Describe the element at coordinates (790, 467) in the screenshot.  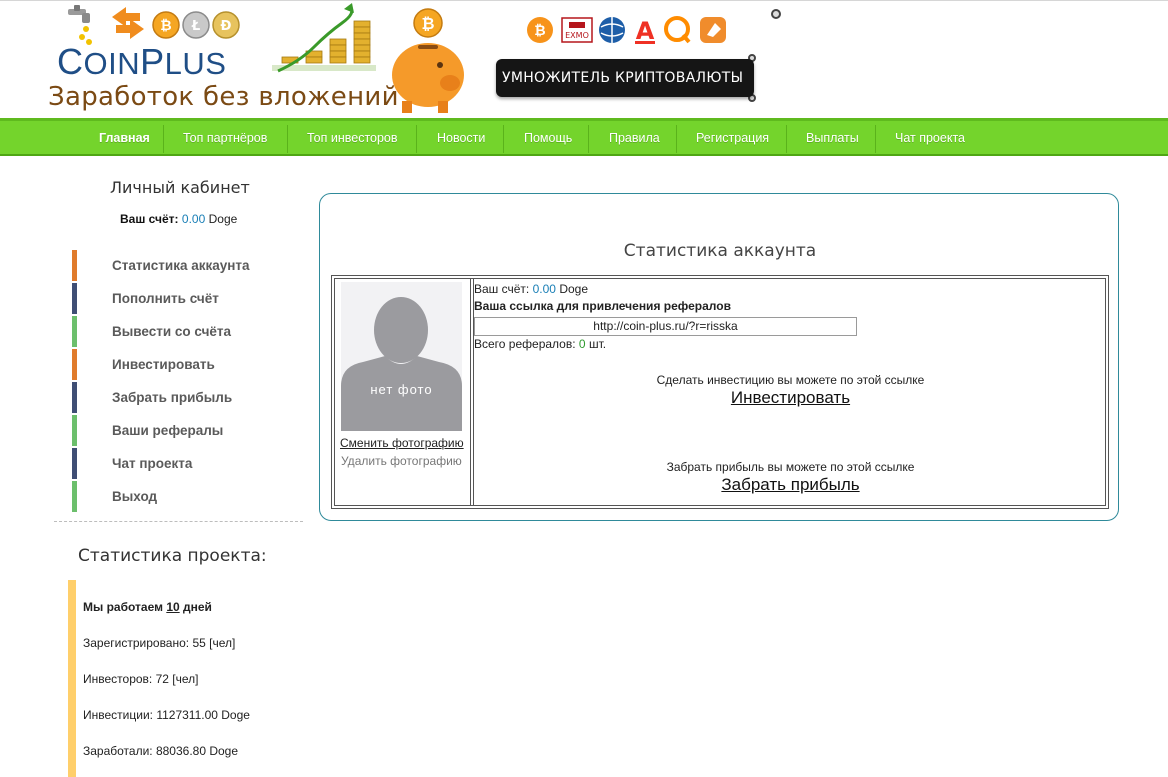
I see `profit-hint: Забрать прибыль вы можете по этой ссылке` at that location.